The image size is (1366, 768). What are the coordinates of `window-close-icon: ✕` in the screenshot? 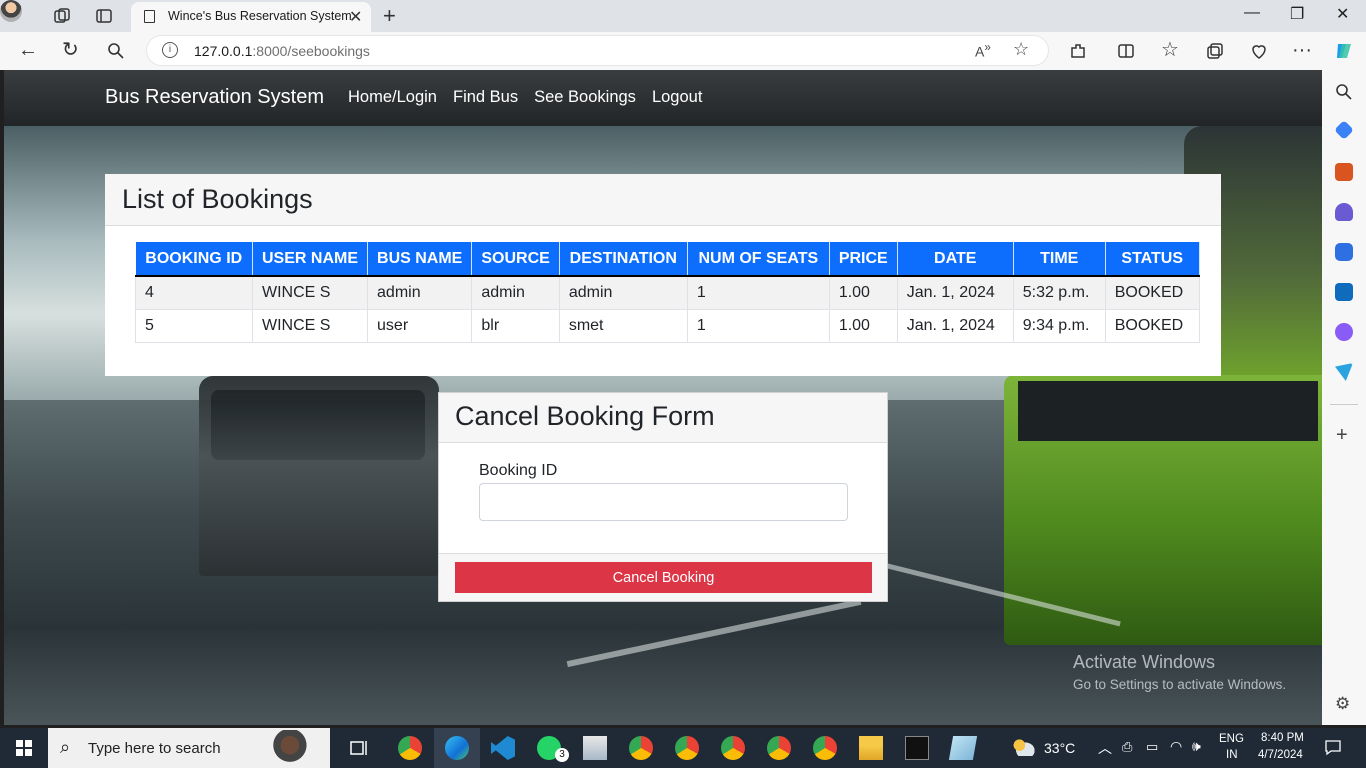 It's located at (1342, 14).